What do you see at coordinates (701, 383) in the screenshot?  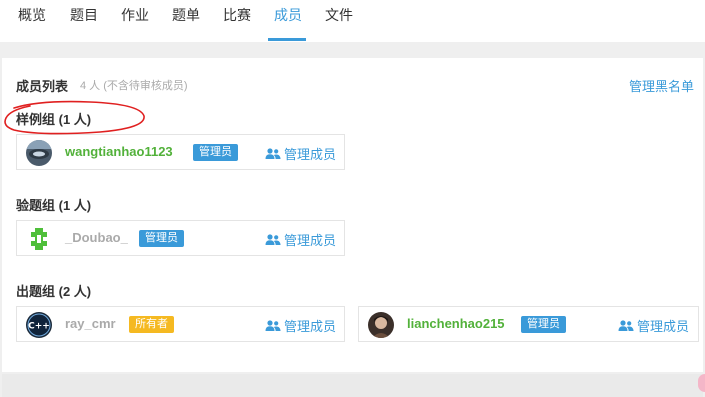 I see `floating-widget` at bounding box center [701, 383].